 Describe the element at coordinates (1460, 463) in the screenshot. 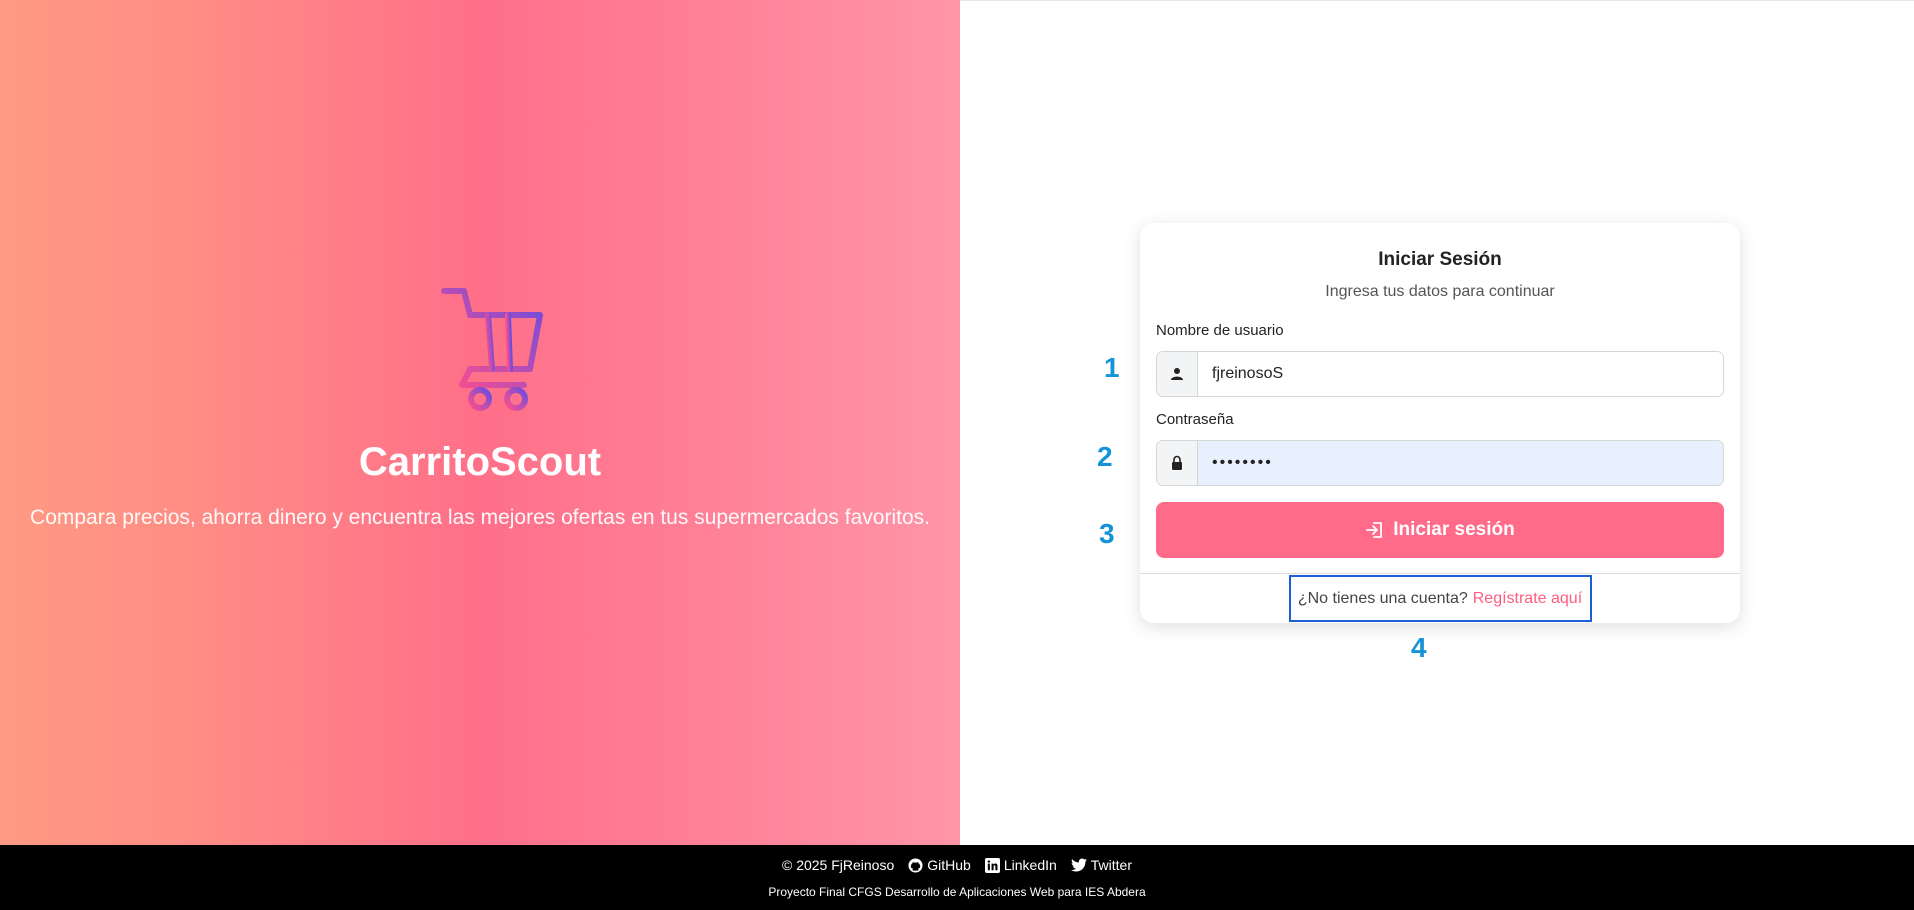

I see `password-input` at that location.